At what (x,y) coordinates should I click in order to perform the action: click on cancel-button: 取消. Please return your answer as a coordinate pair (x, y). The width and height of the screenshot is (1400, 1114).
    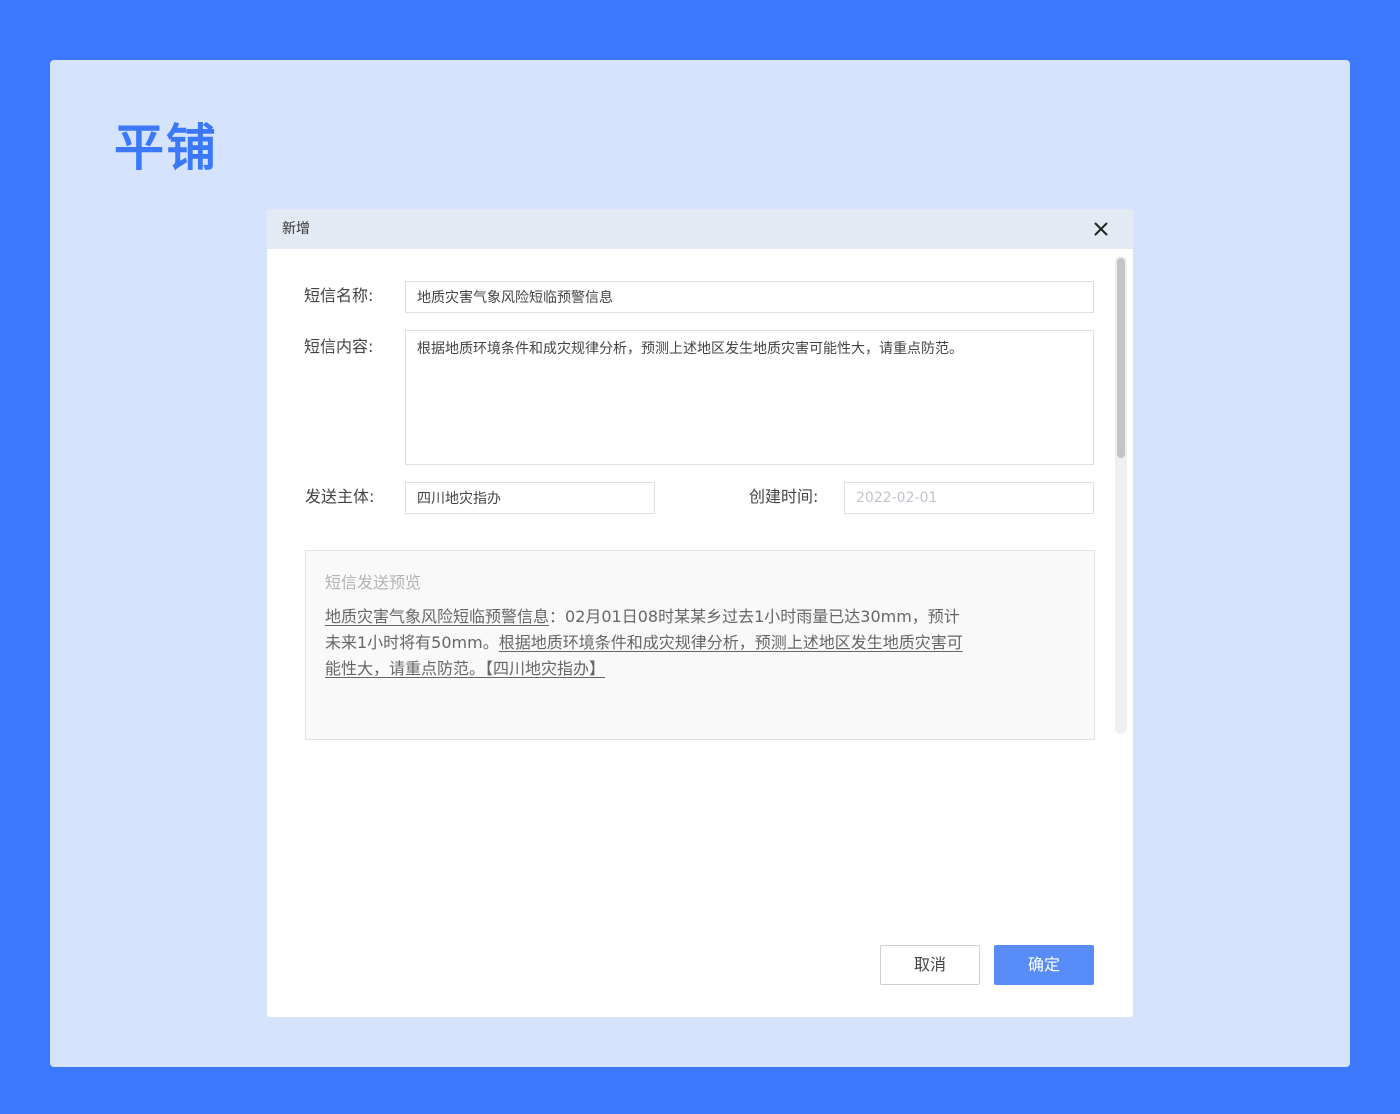
    Looking at the image, I should click on (930, 965).